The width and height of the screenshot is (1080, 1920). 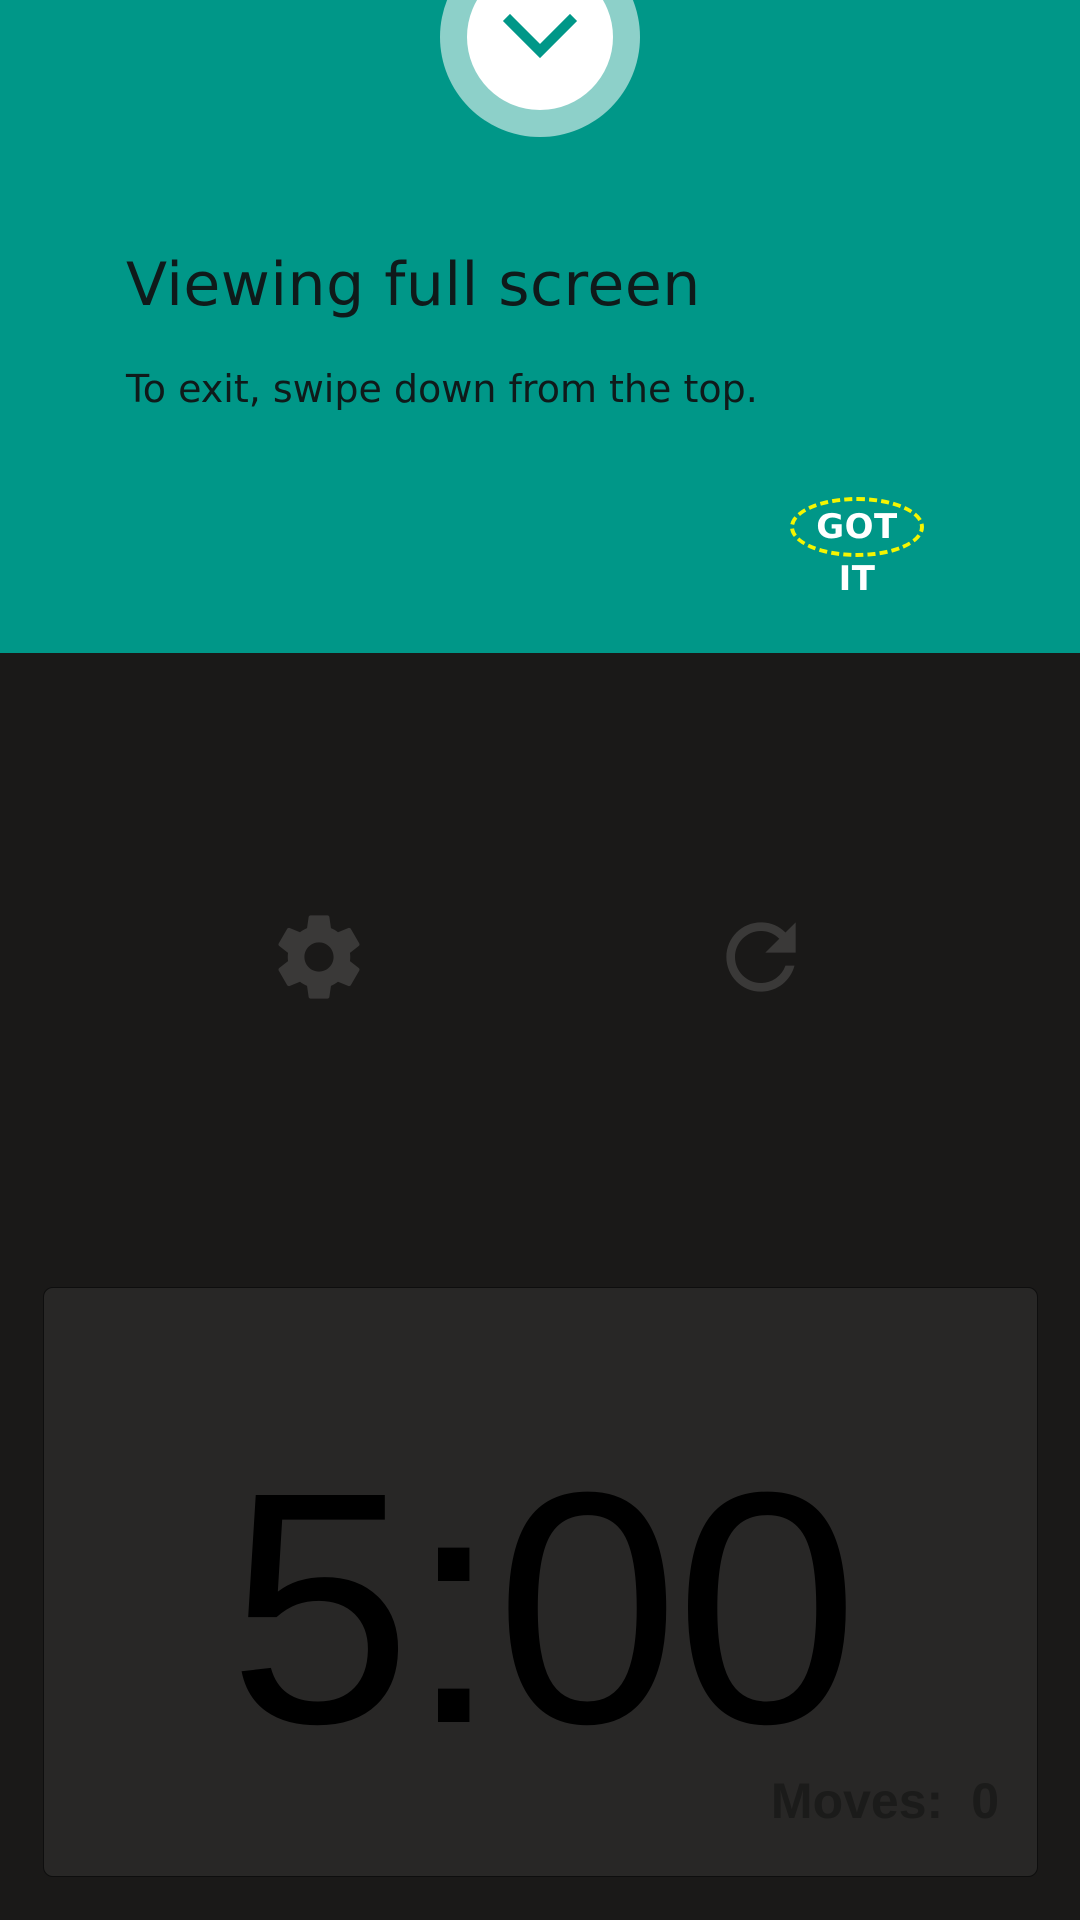 I want to click on moves-counter: Moves: 0, so click(x=885, y=1801).